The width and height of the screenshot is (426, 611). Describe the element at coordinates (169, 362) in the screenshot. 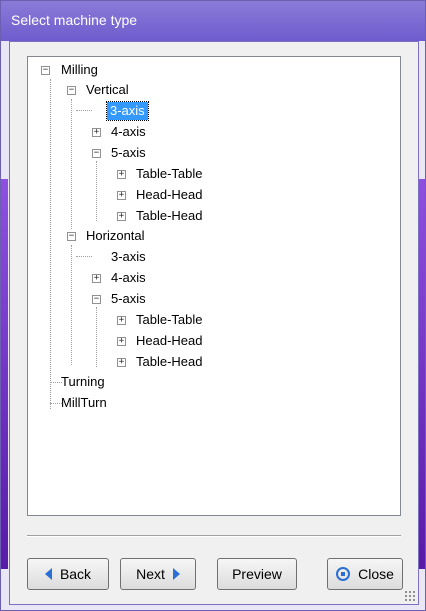

I see `tree-node-horizontal-table-head: Table-Head` at that location.